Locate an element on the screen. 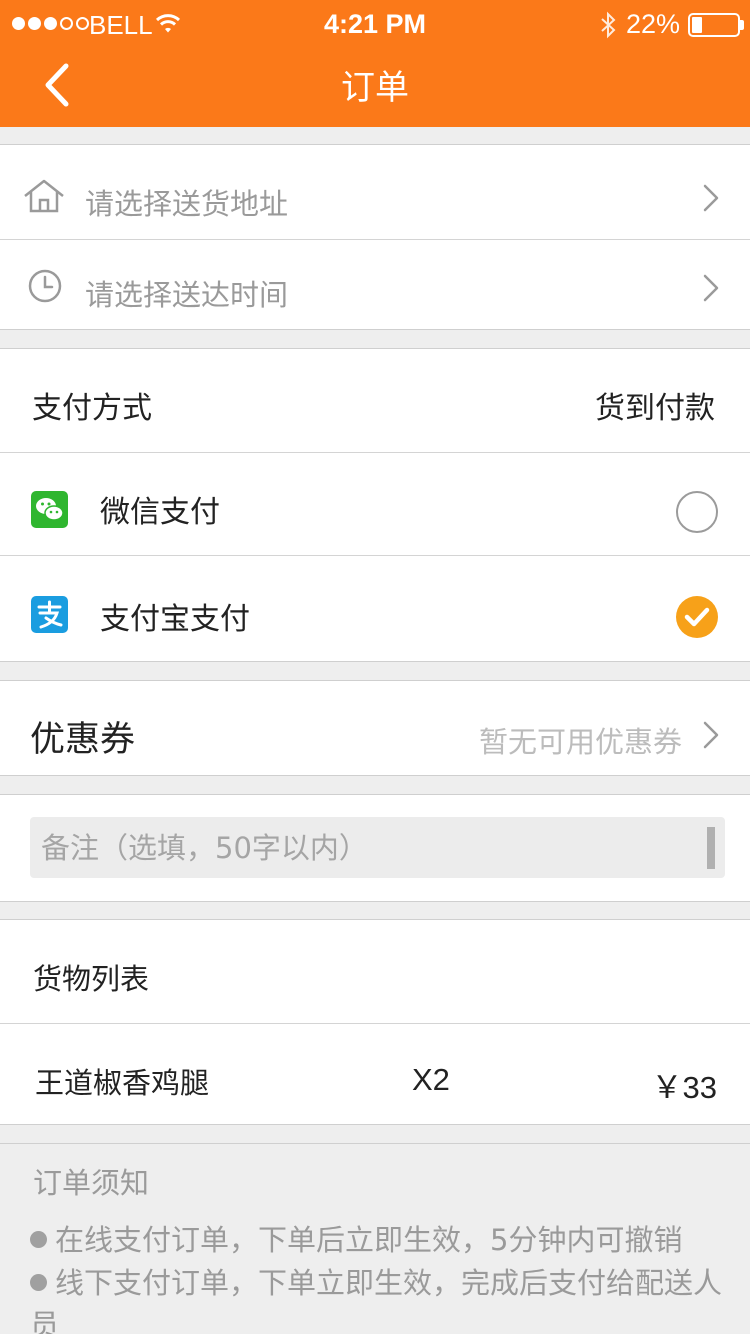 The image size is (750, 1334). goods-quantity: X2 is located at coordinates (431, 1079).